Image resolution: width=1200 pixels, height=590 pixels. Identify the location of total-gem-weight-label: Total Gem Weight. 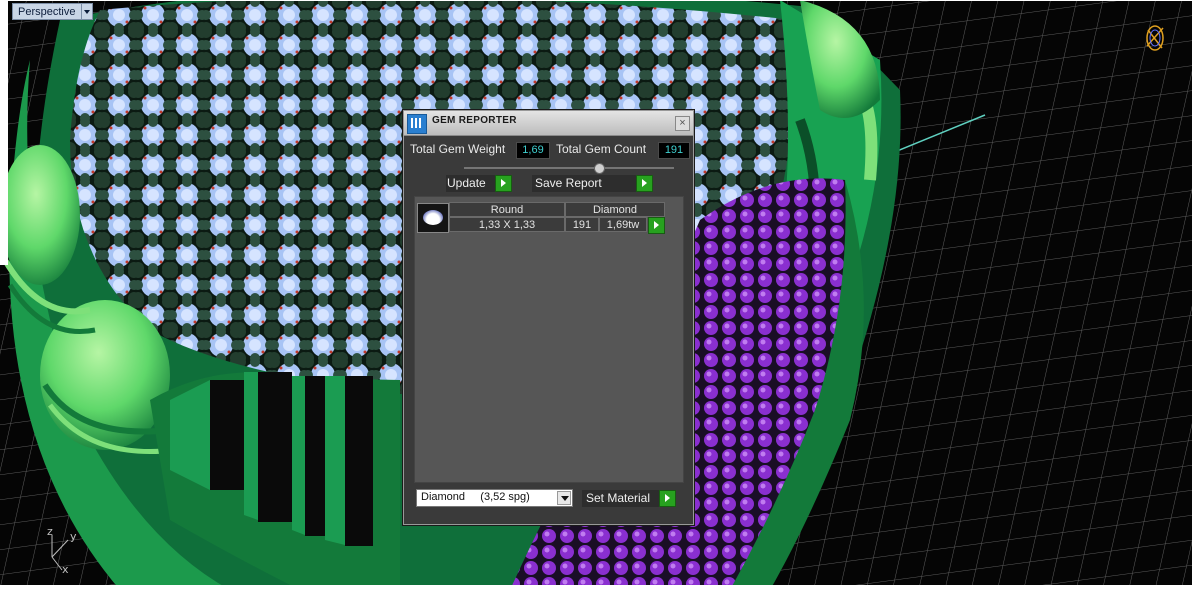
(458, 149).